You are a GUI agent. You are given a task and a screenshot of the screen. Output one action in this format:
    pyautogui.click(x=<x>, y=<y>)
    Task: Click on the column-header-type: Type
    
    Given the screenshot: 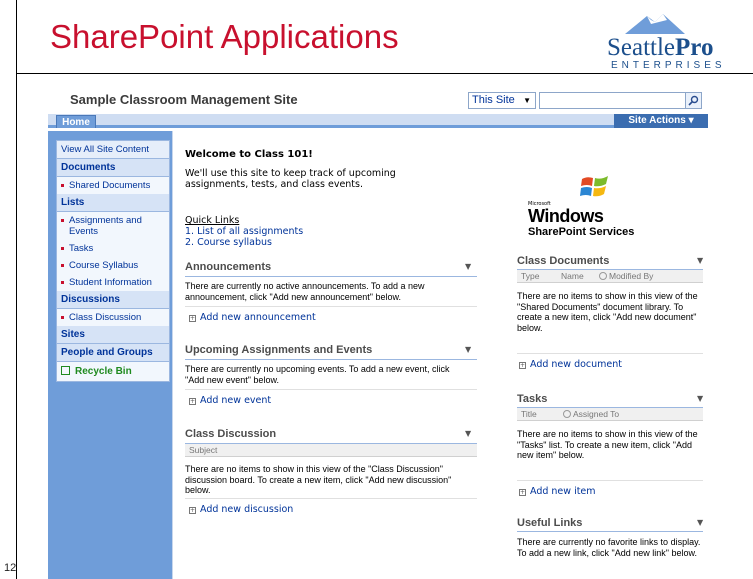 What is the action you would take?
    pyautogui.click(x=530, y=276)
    